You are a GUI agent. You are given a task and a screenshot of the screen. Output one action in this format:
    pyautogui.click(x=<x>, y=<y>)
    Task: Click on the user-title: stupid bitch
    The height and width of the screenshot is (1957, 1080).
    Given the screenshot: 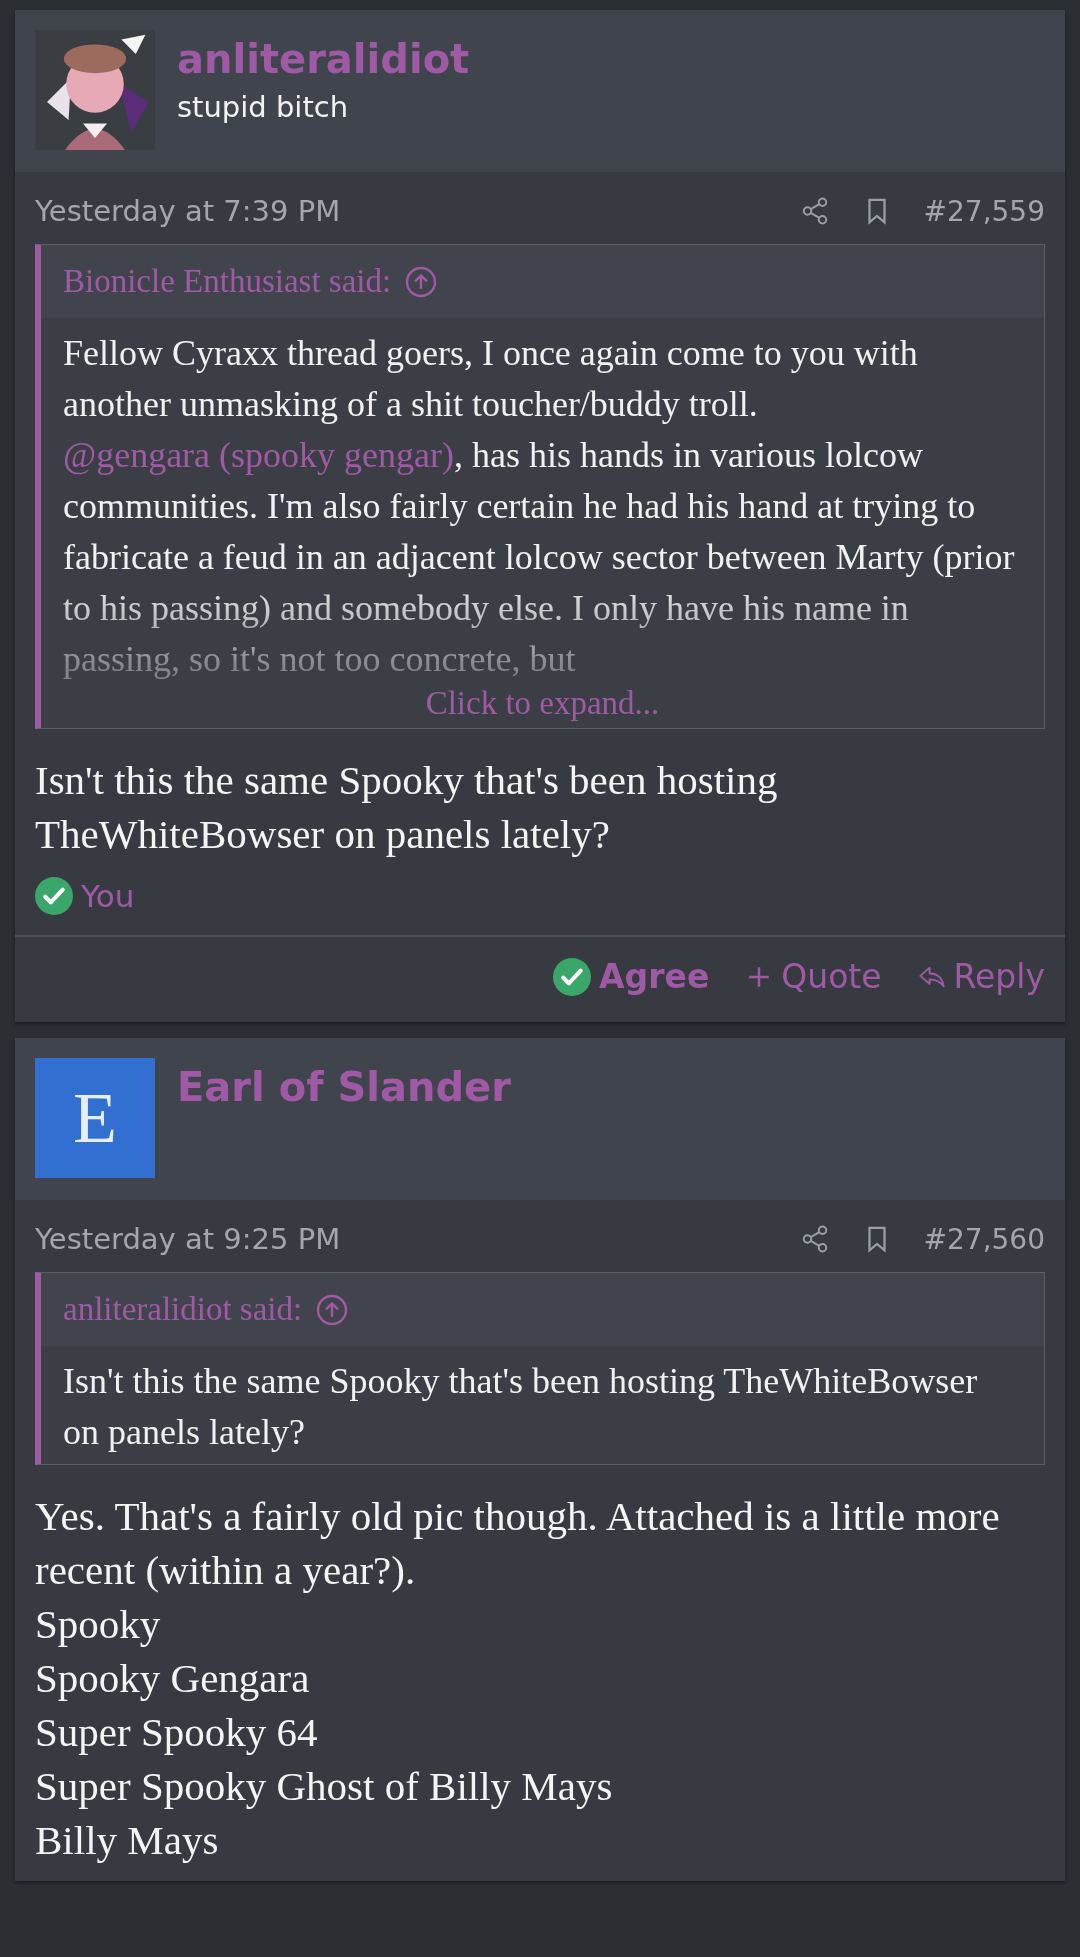 What is the action you would take?
    pyautogui.click(x=263, y=107)
    